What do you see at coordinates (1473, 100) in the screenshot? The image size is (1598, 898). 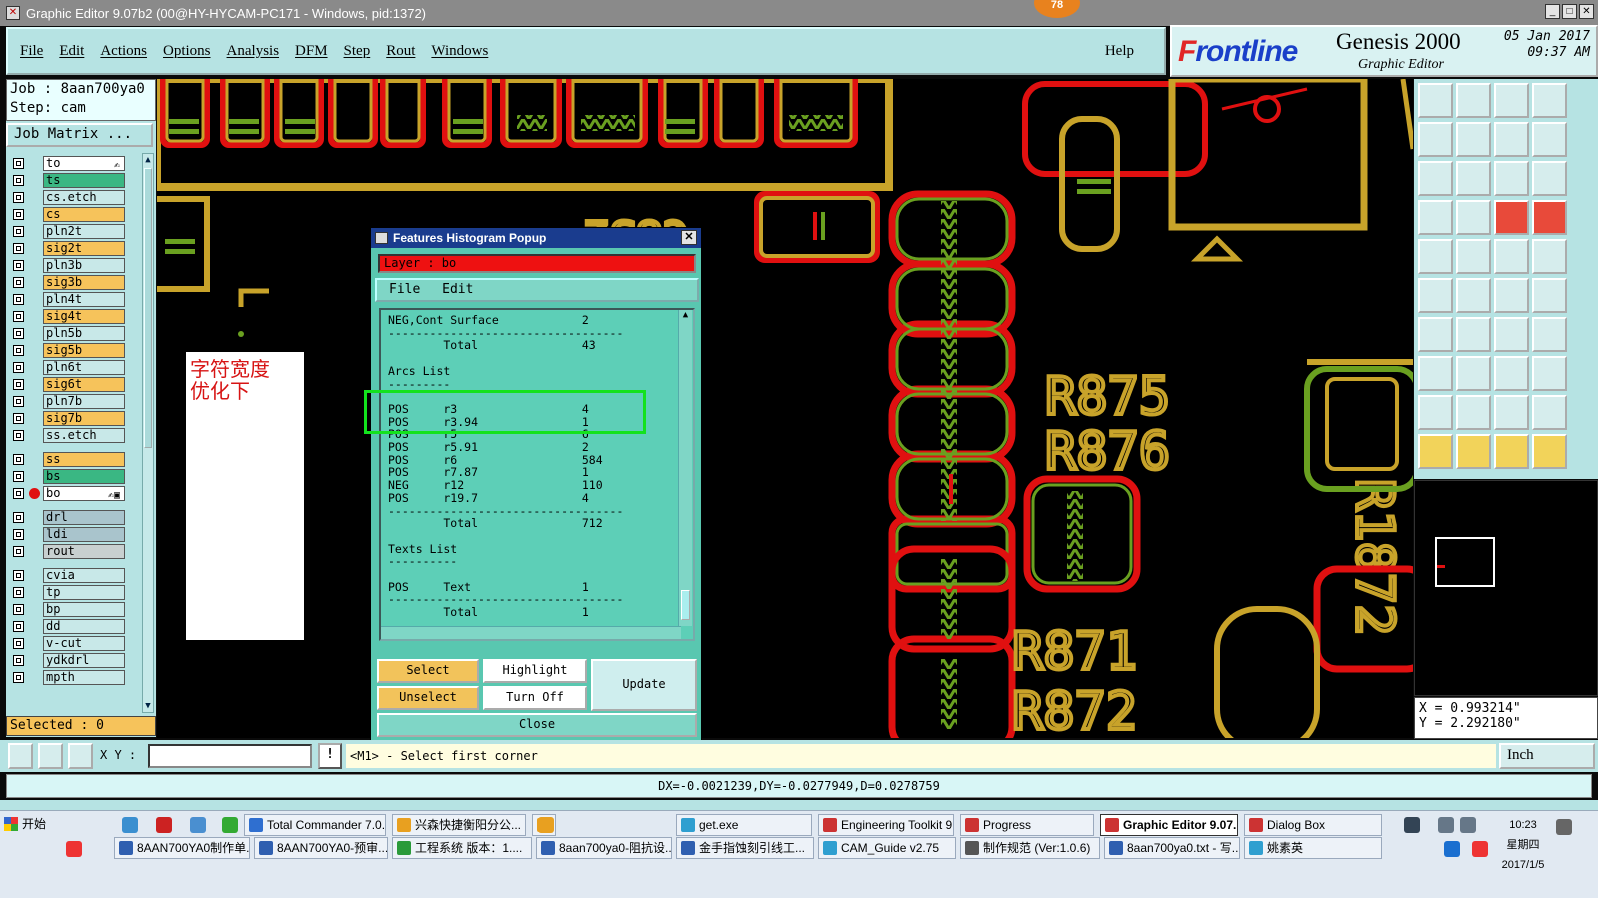 I see `zoom-in-icon` at bounding box center [1473, 100].